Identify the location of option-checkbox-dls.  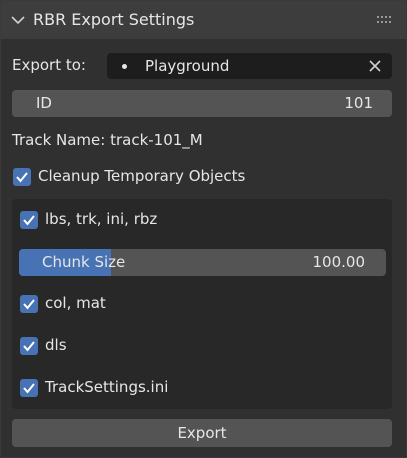
(29, 346).